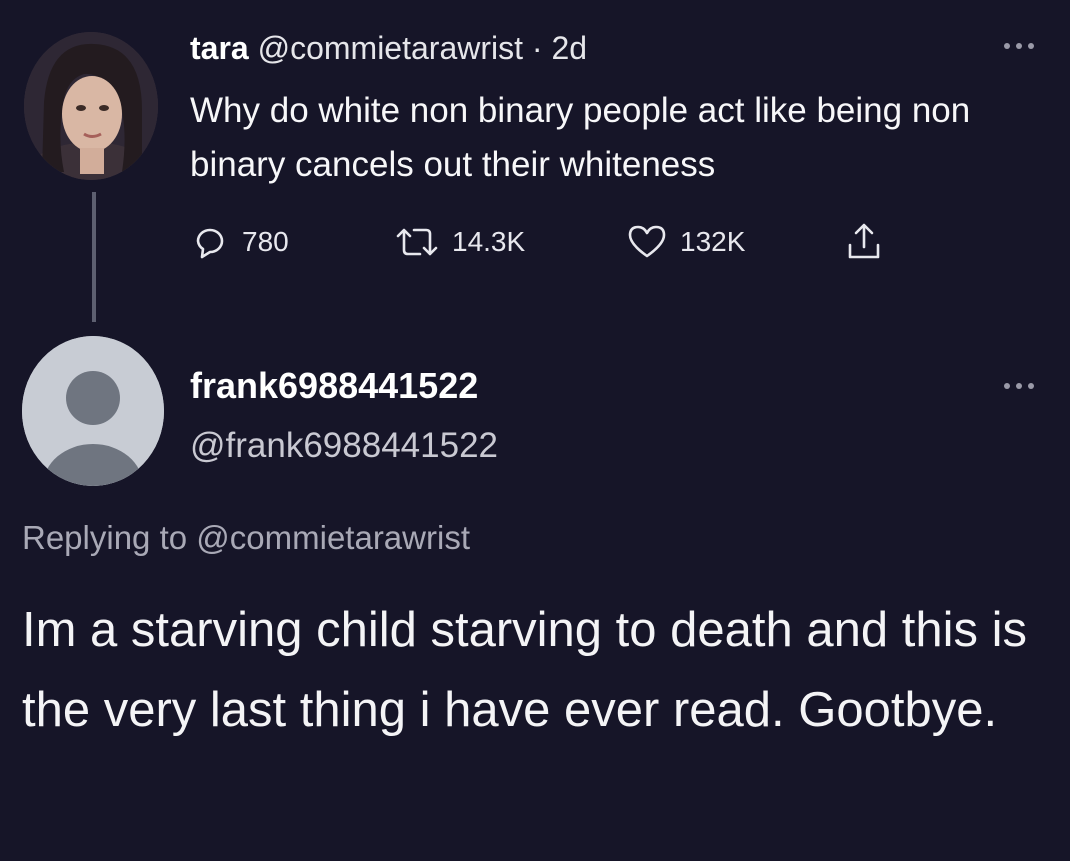 The width and height of the screenshot is (1070, 861). What do you see at coordinates (94, 257) in the screenshot?
I see `thread-line` at bounding box center [94, 257].